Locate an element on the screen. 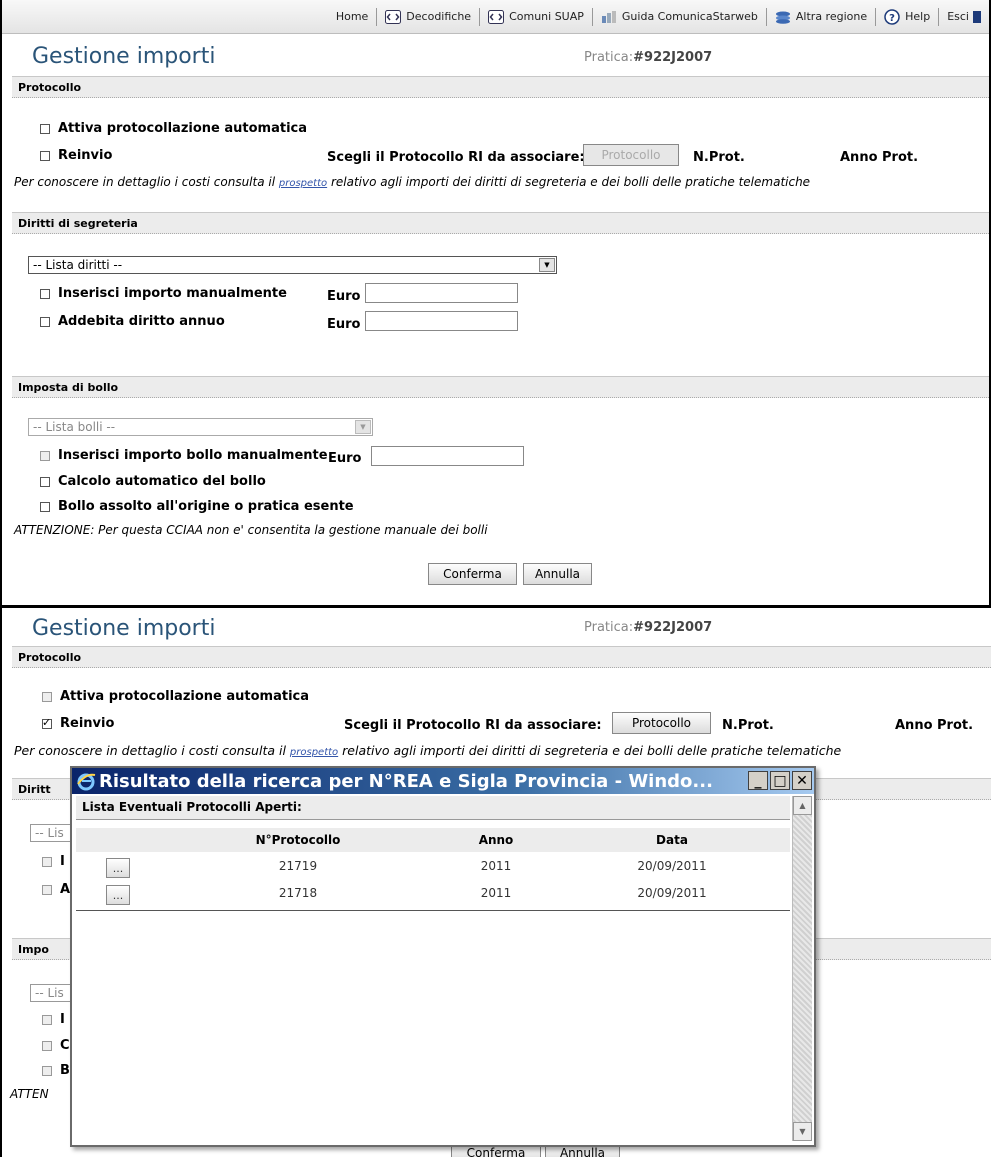  col-anno: Anno is located at coordinates (496, 840).